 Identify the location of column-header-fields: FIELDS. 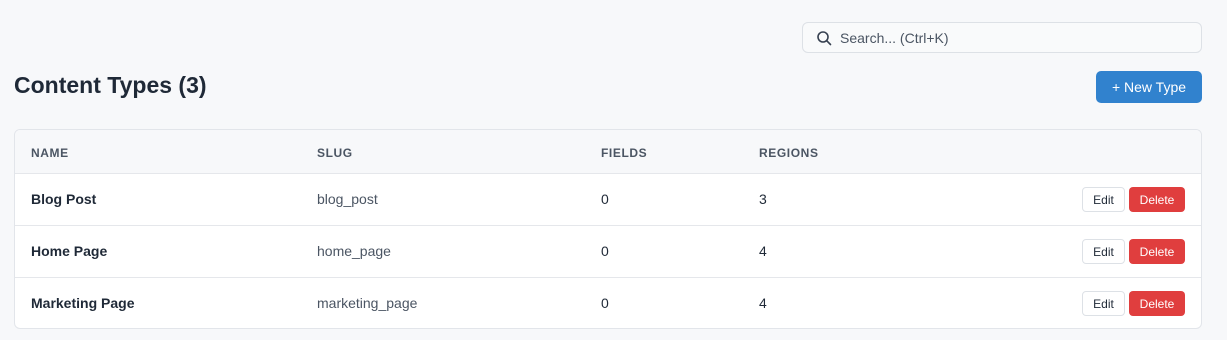
(624, 153).